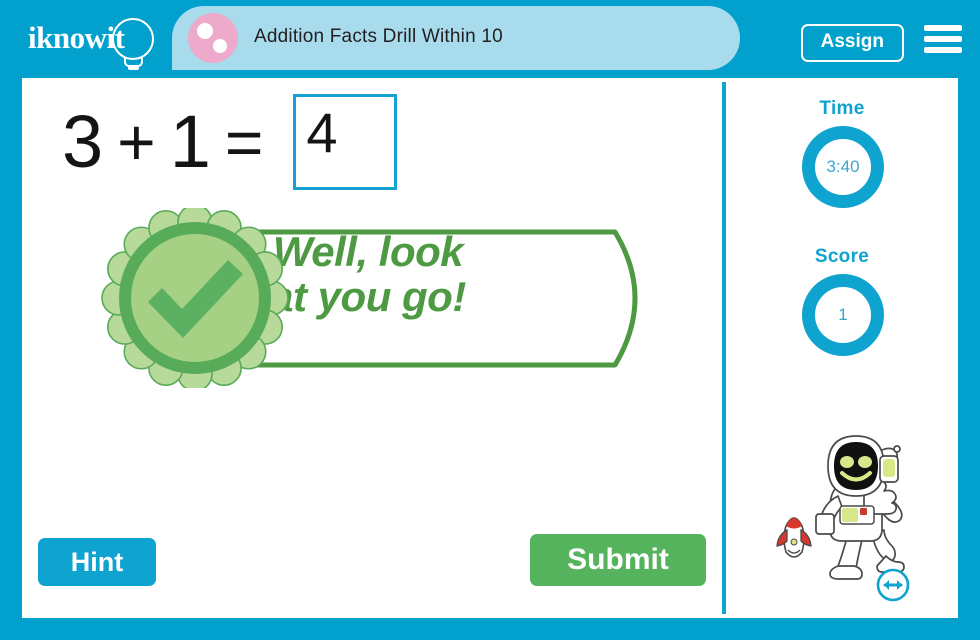 The width and height of the screenshot is (980, 640). I want to click on brand-logo-text: iknowit, so click(76, 37).